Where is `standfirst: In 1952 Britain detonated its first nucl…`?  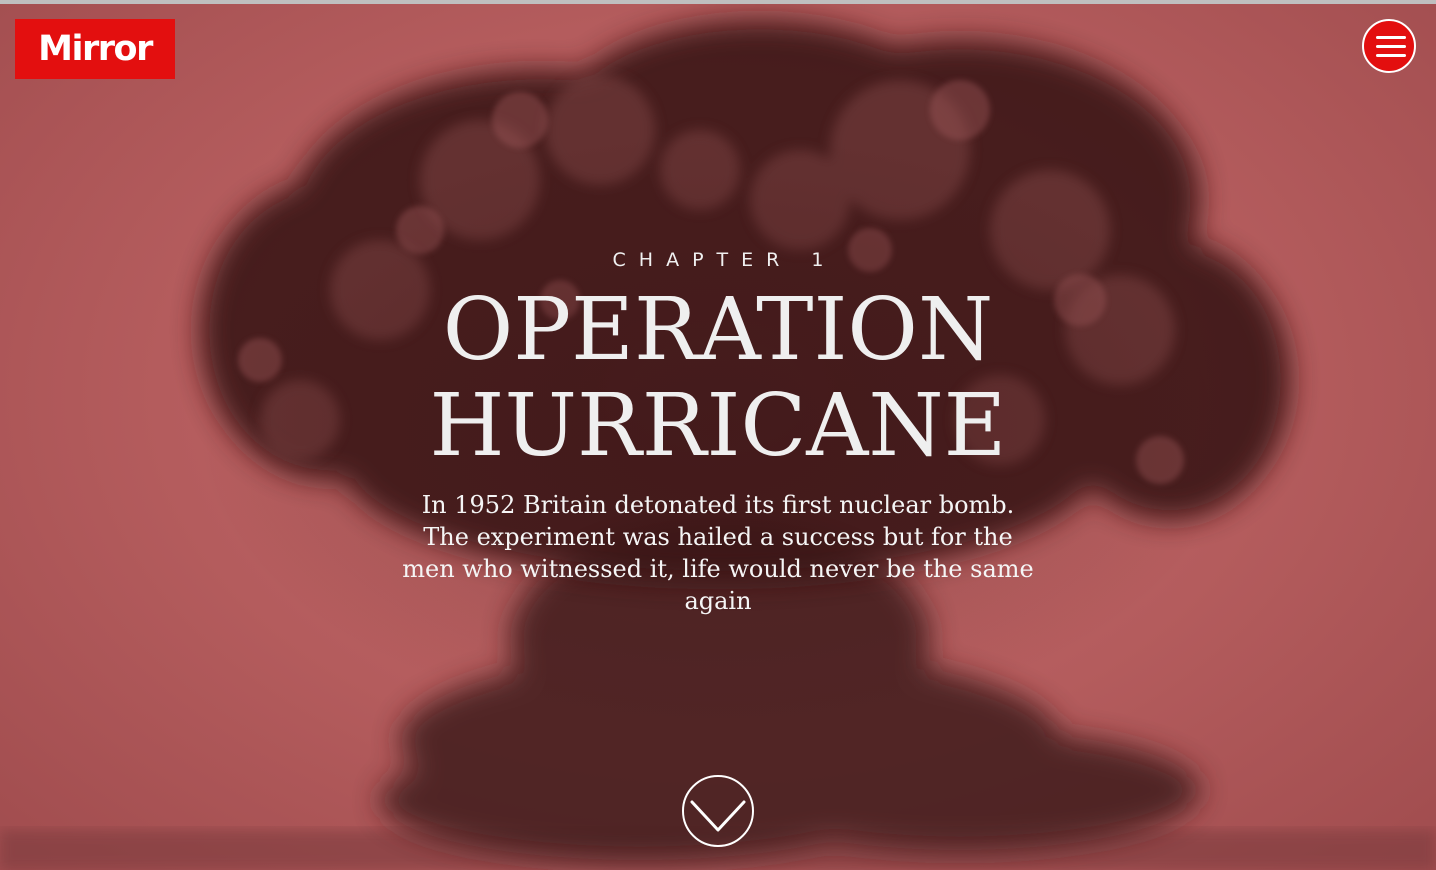 standfirst: In 1952 Britain detonated its first nucl… is located at coordinates (718, 553).